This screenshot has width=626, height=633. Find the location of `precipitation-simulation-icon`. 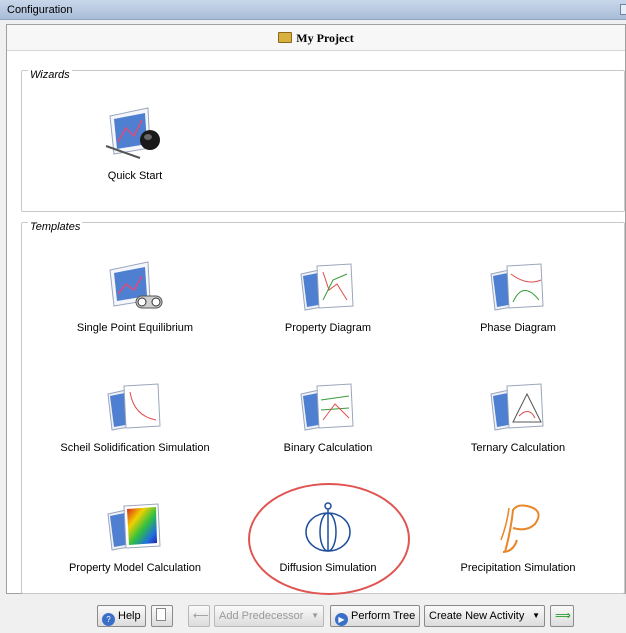

precipitation-simulation-icon is located at coordinates (520, 528).